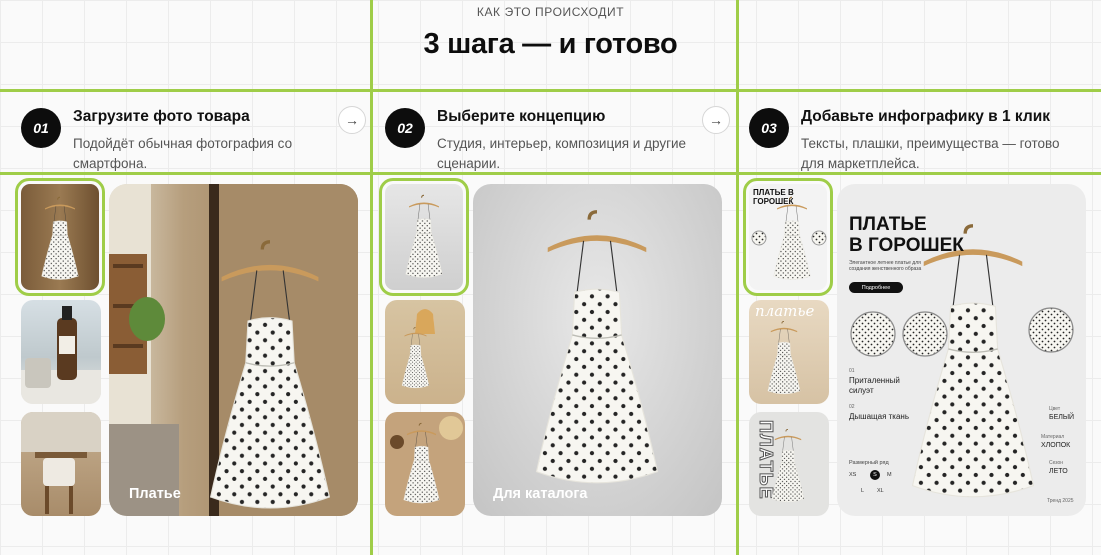 Image resolution: width=1101 pixels, height=555 pixels. What do you see at coordinates (852, 371) in the screenshot?
I see `feature-1-number: 01` at bounding box center [852, 371].